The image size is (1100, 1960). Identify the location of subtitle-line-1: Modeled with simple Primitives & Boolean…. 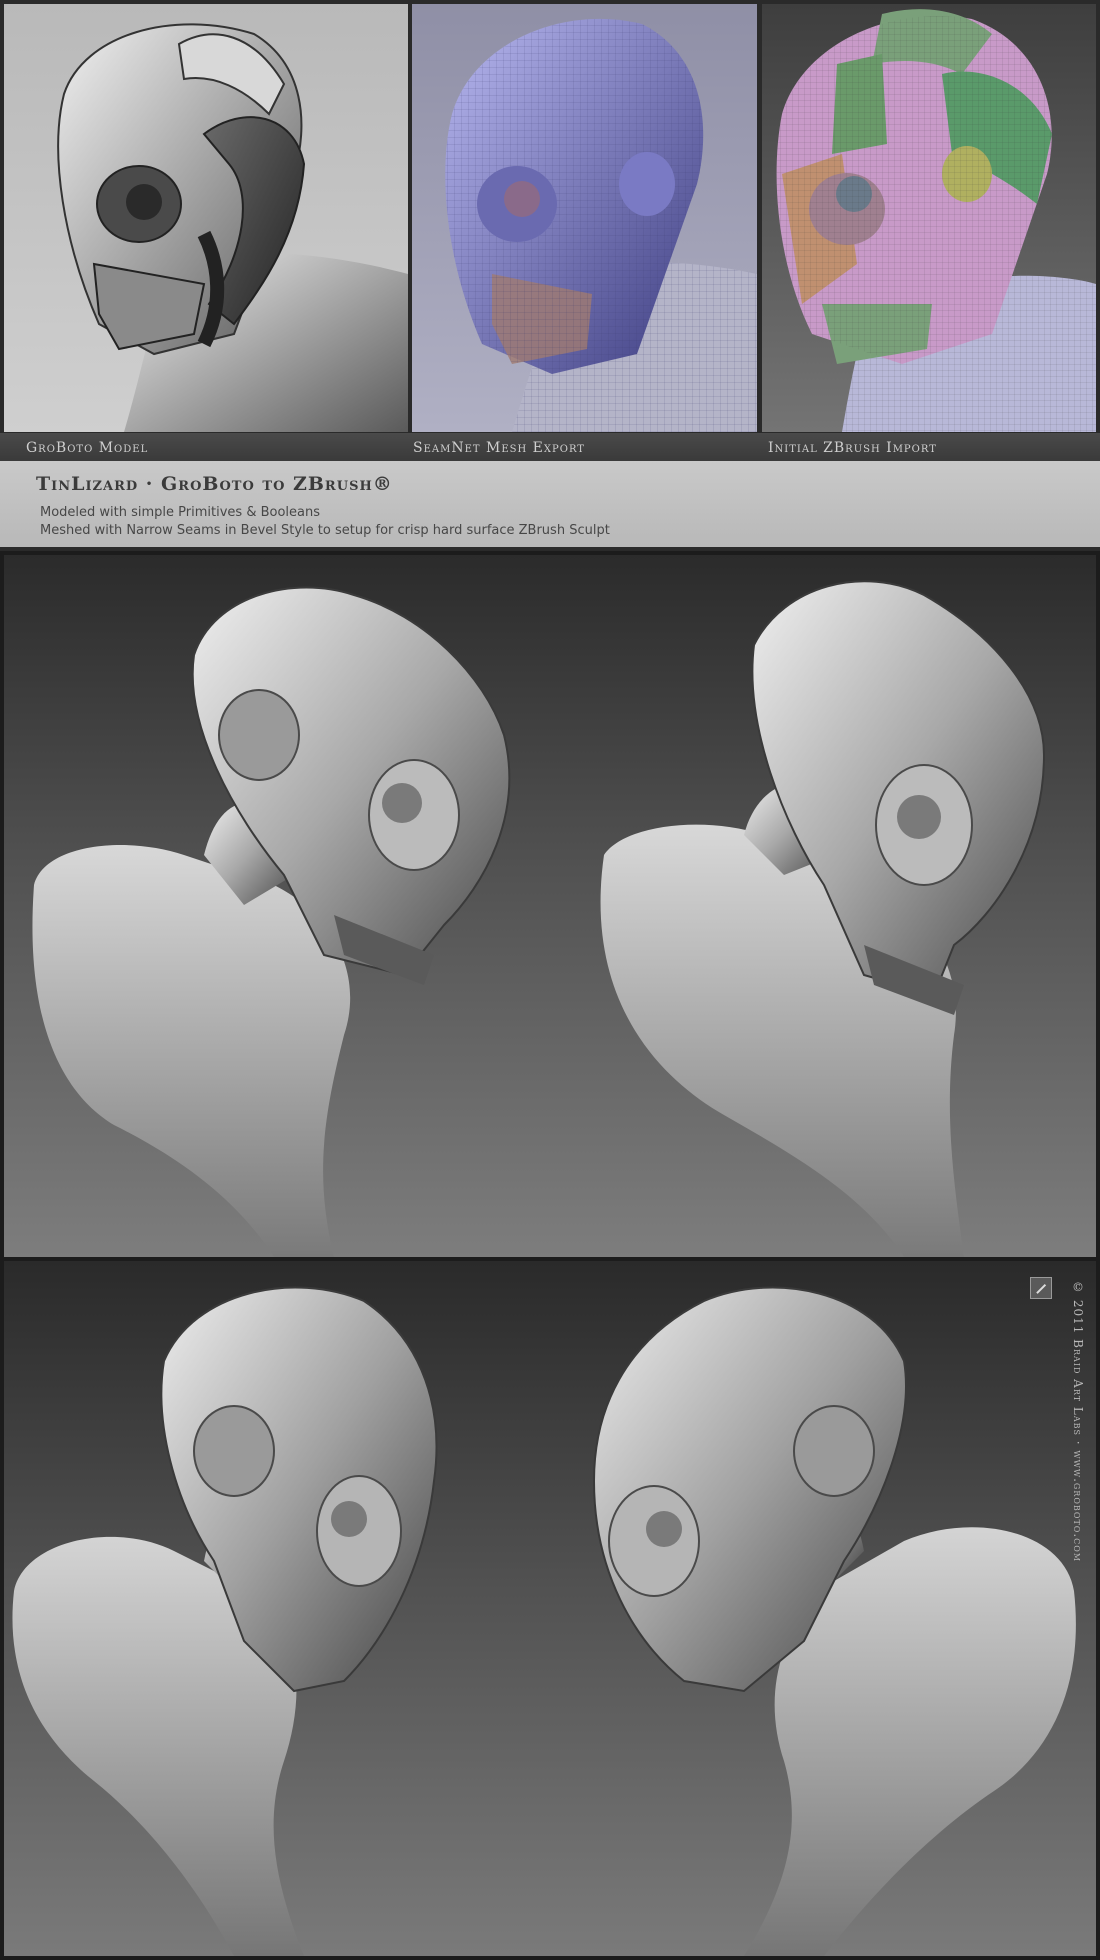
(180, 512).